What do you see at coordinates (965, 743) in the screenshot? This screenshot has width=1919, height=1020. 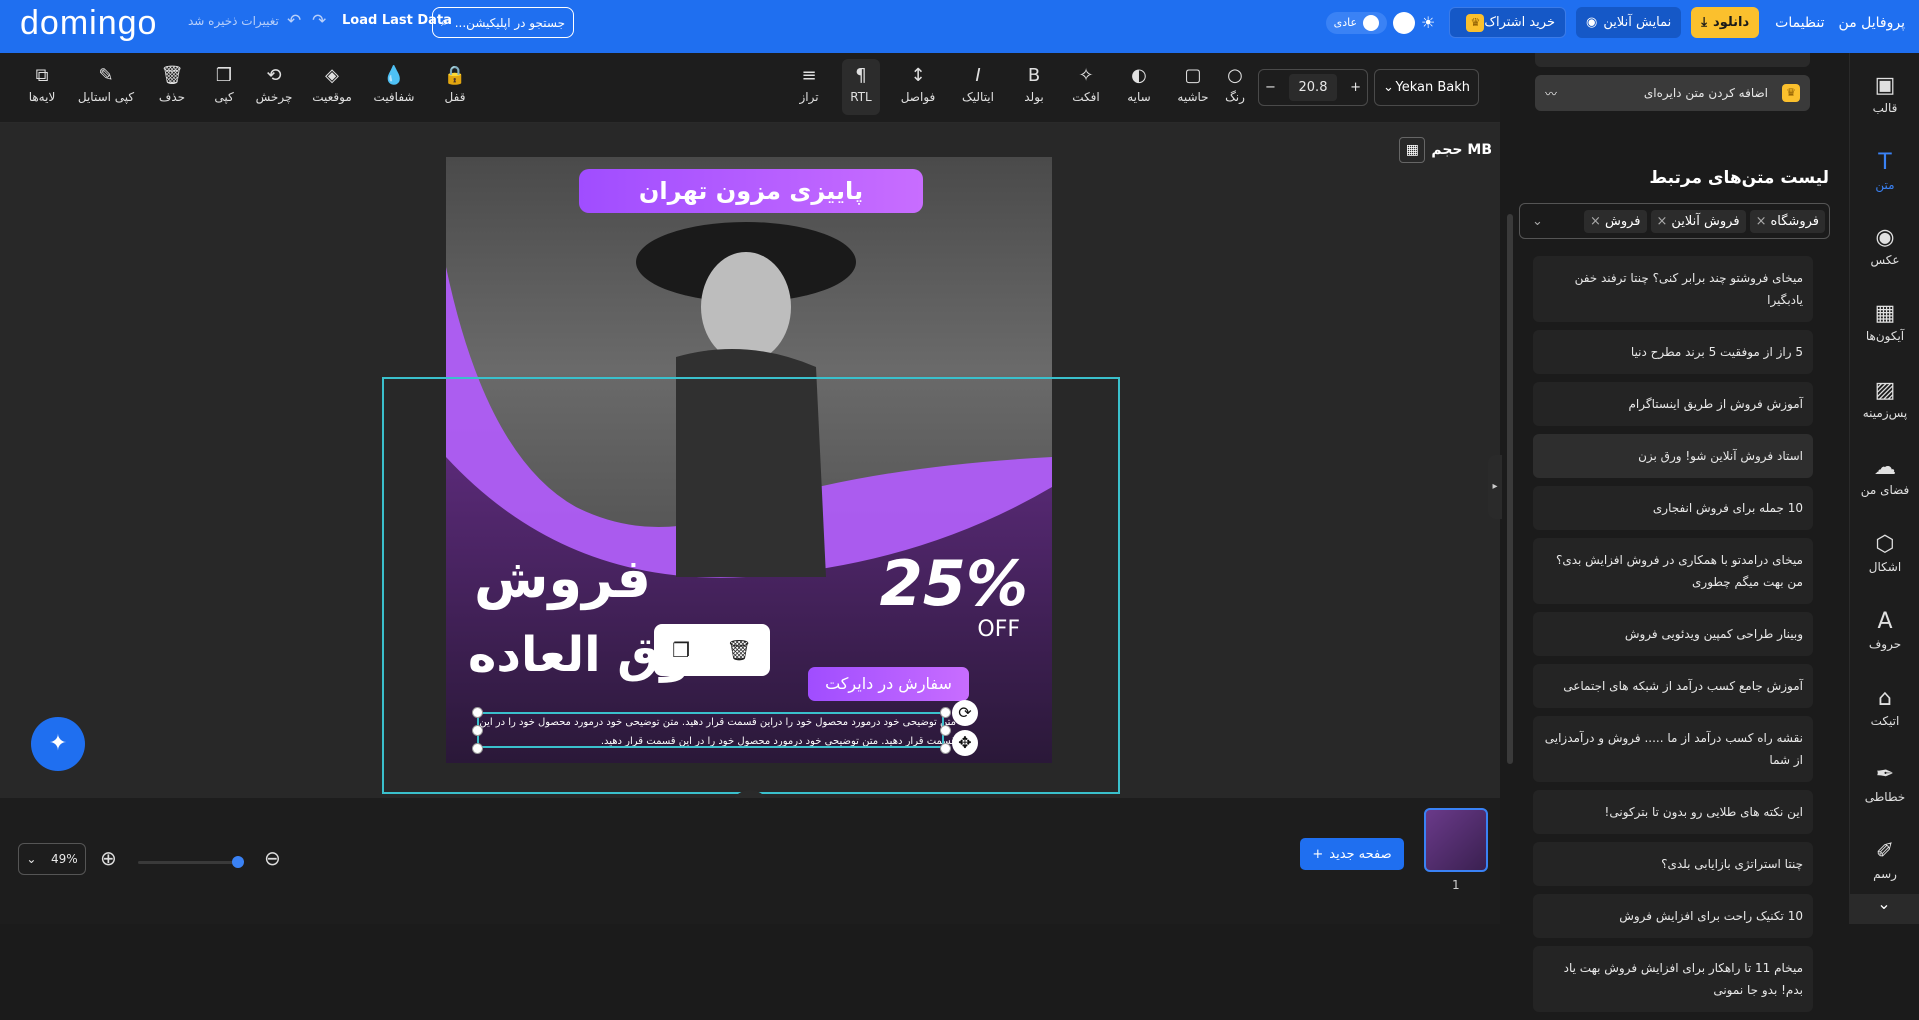 I see `move-handle-icon: ✥` at bounding box center [965, 743].